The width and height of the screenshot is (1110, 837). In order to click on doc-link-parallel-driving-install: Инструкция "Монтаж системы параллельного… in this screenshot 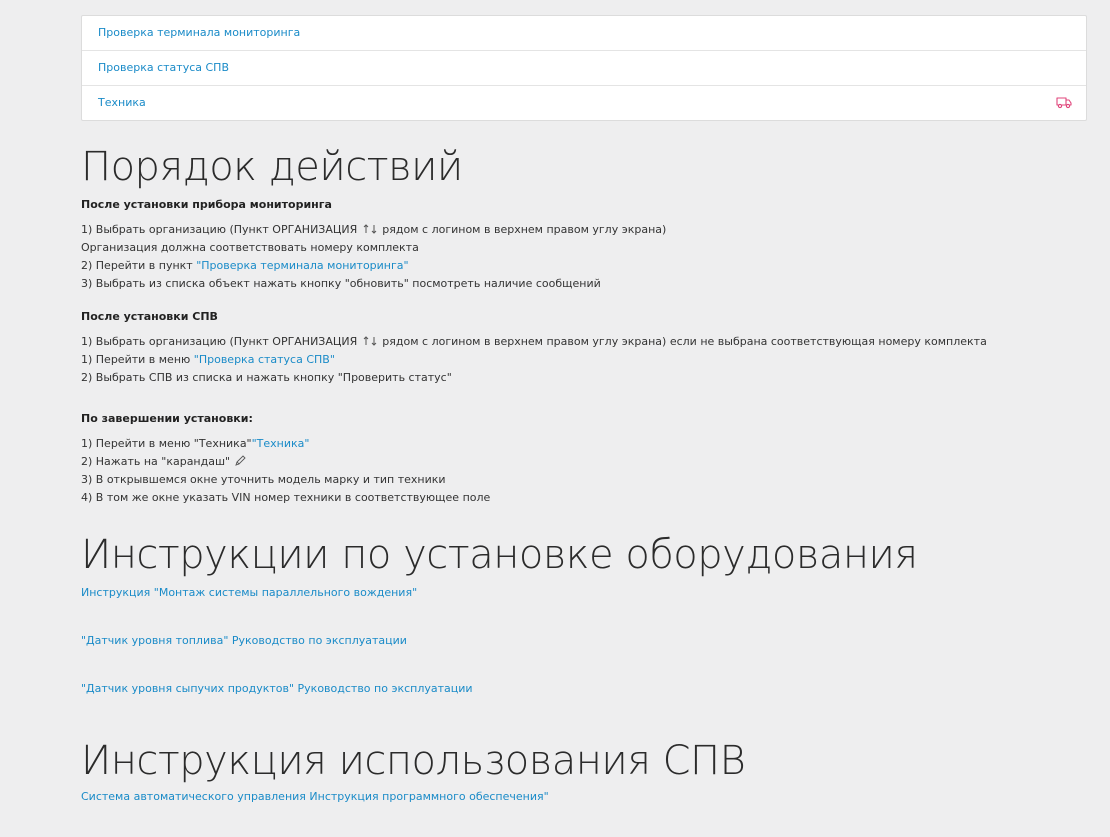, I will do `click(586, 593)`.